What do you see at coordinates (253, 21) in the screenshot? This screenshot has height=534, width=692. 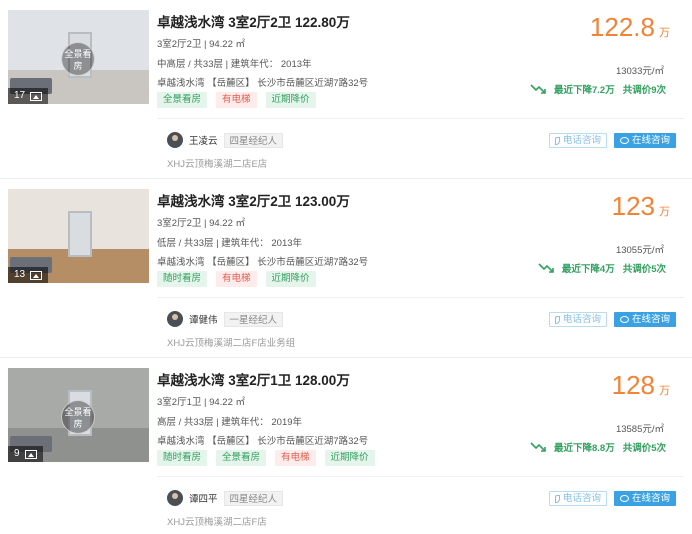 I see `listing-title: 卓越浅水湾 3室2厅2卫 122.80万` at bounding box center [253, 21].